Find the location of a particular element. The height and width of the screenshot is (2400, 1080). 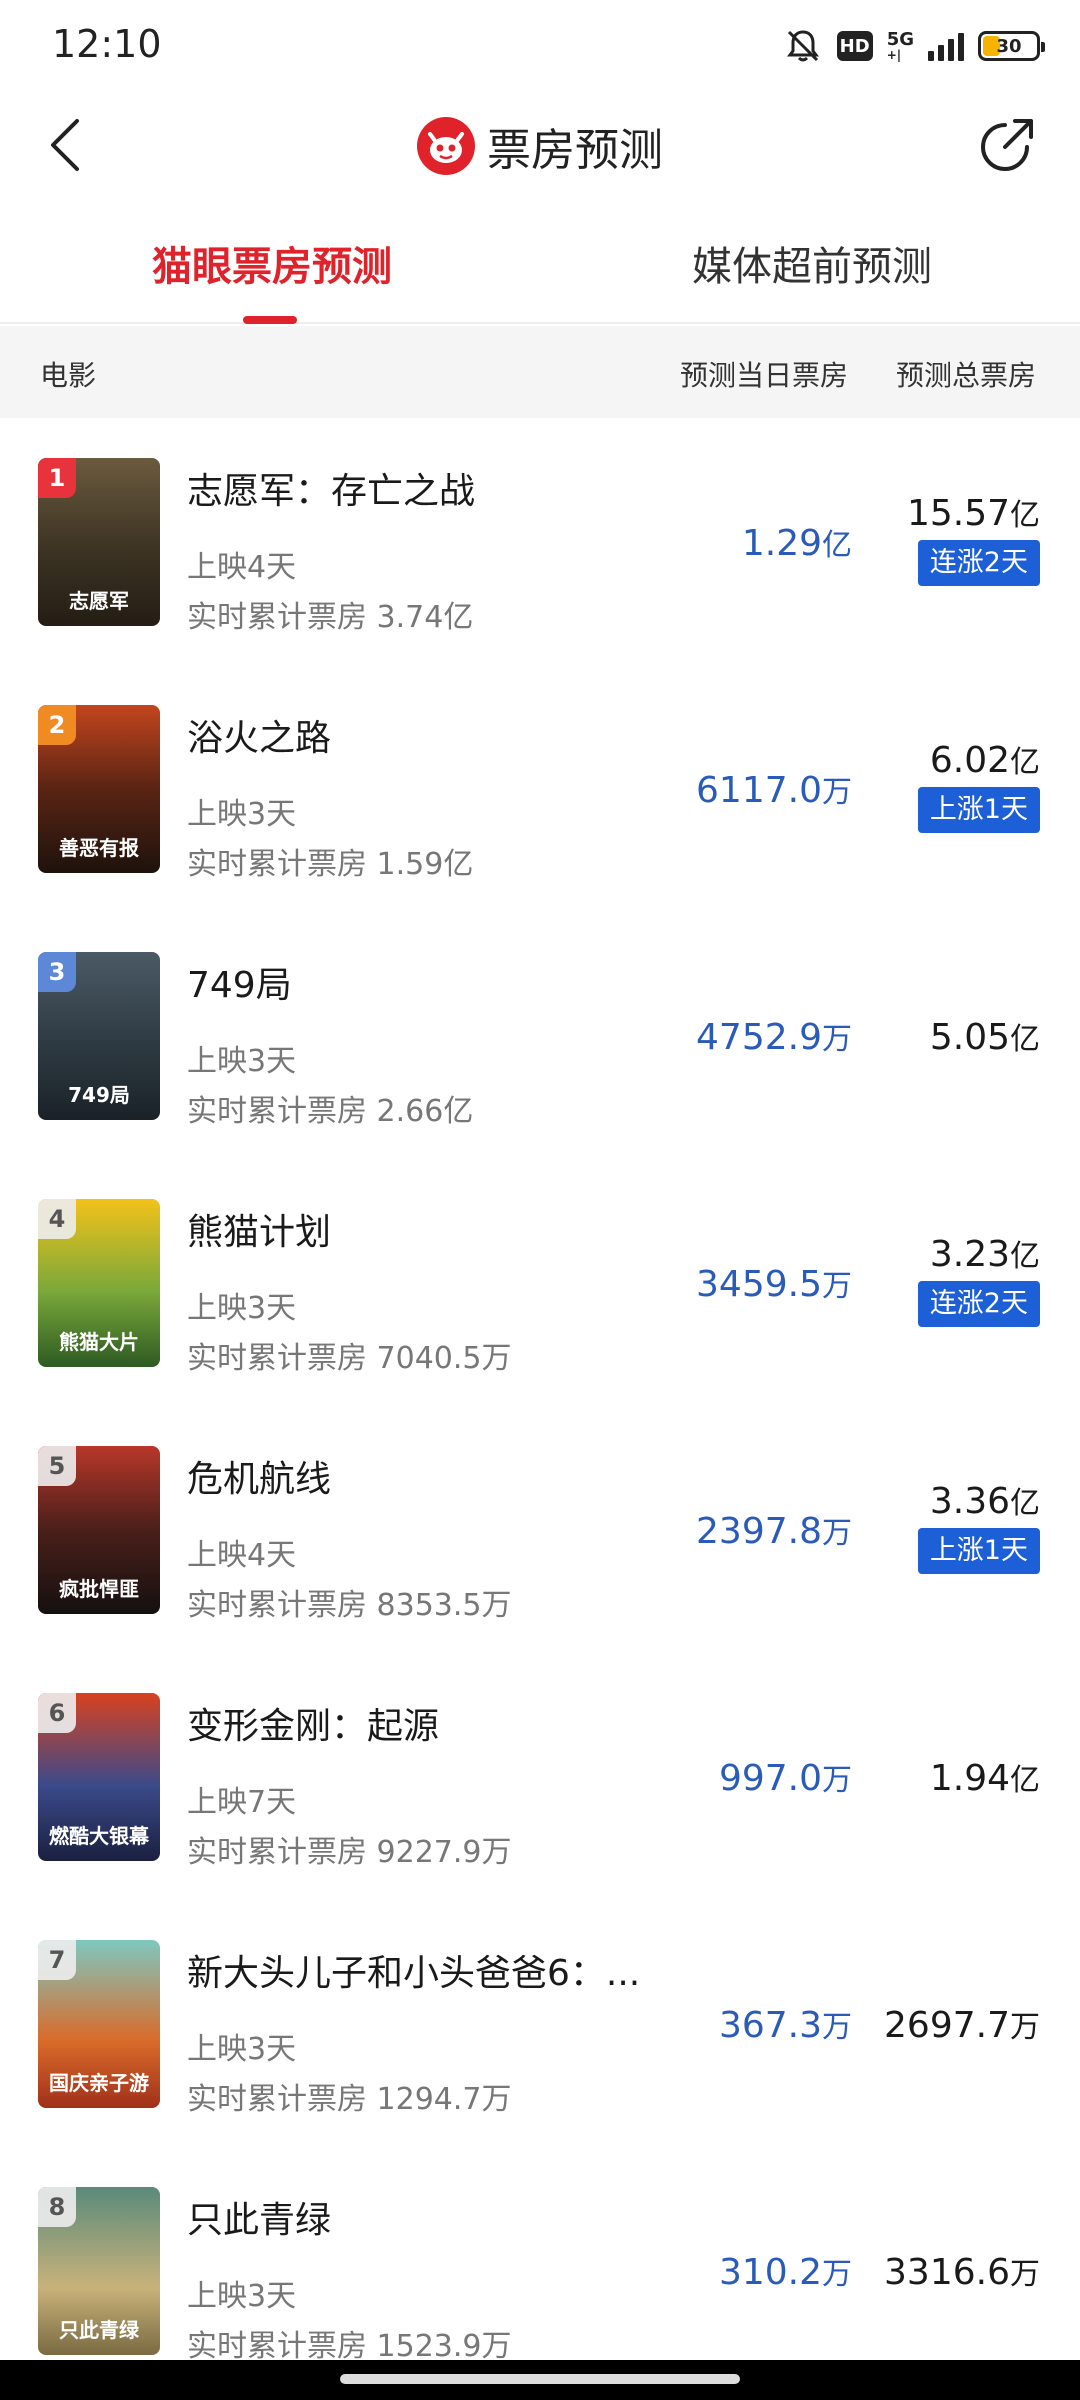

app-header: 票房预测 is located at coordinates (540, 147).